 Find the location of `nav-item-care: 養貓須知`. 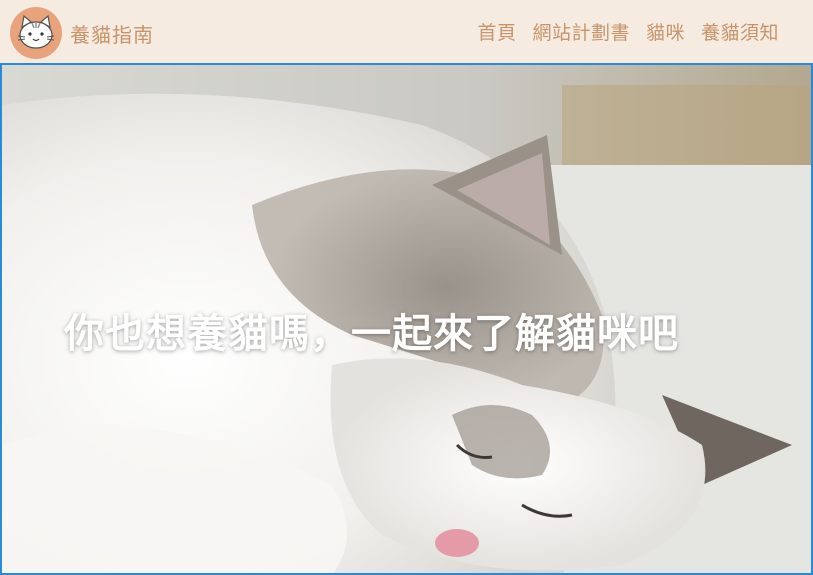

nav-item-care: 養貓須知 is located at coordinates (740, 31).